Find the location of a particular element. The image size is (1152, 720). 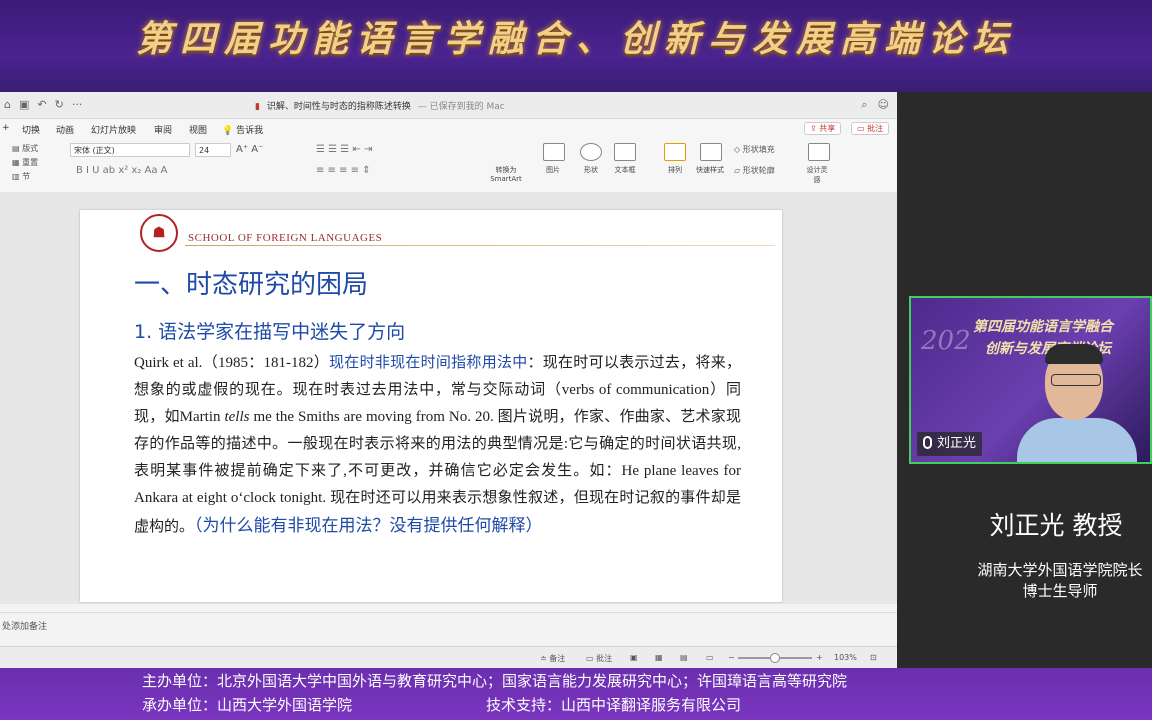

conference-banner: 第四届功能语言学融合、创新与发展高端论坛 is located at coordinates (576, 46).